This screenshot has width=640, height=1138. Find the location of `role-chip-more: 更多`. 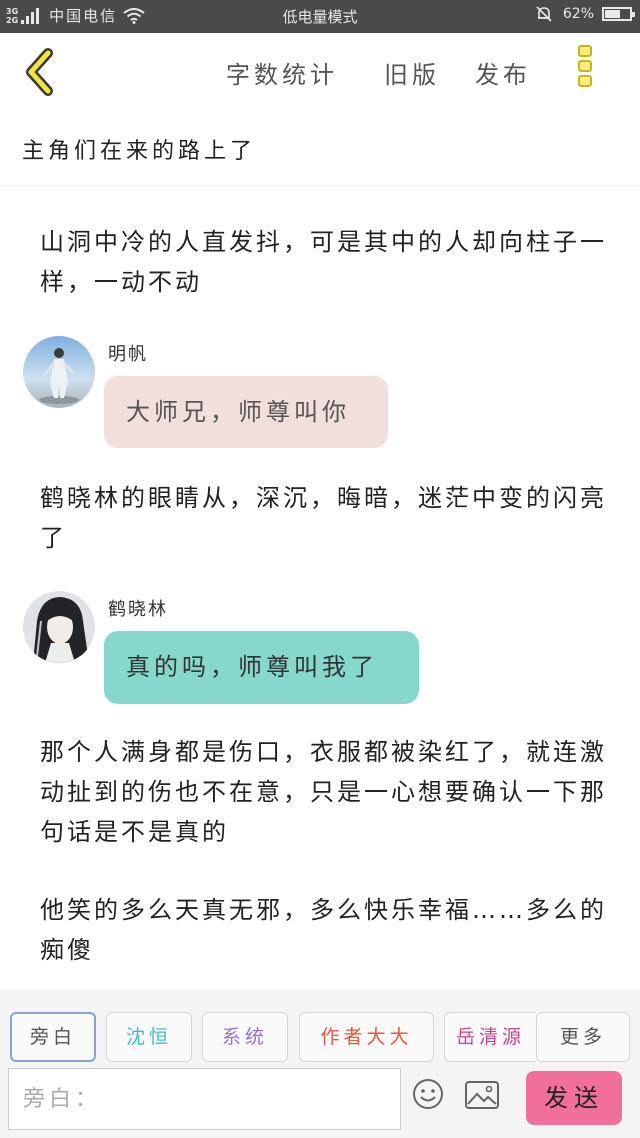

role-chip-more: 更多 is located at coordinates (583, 1037).